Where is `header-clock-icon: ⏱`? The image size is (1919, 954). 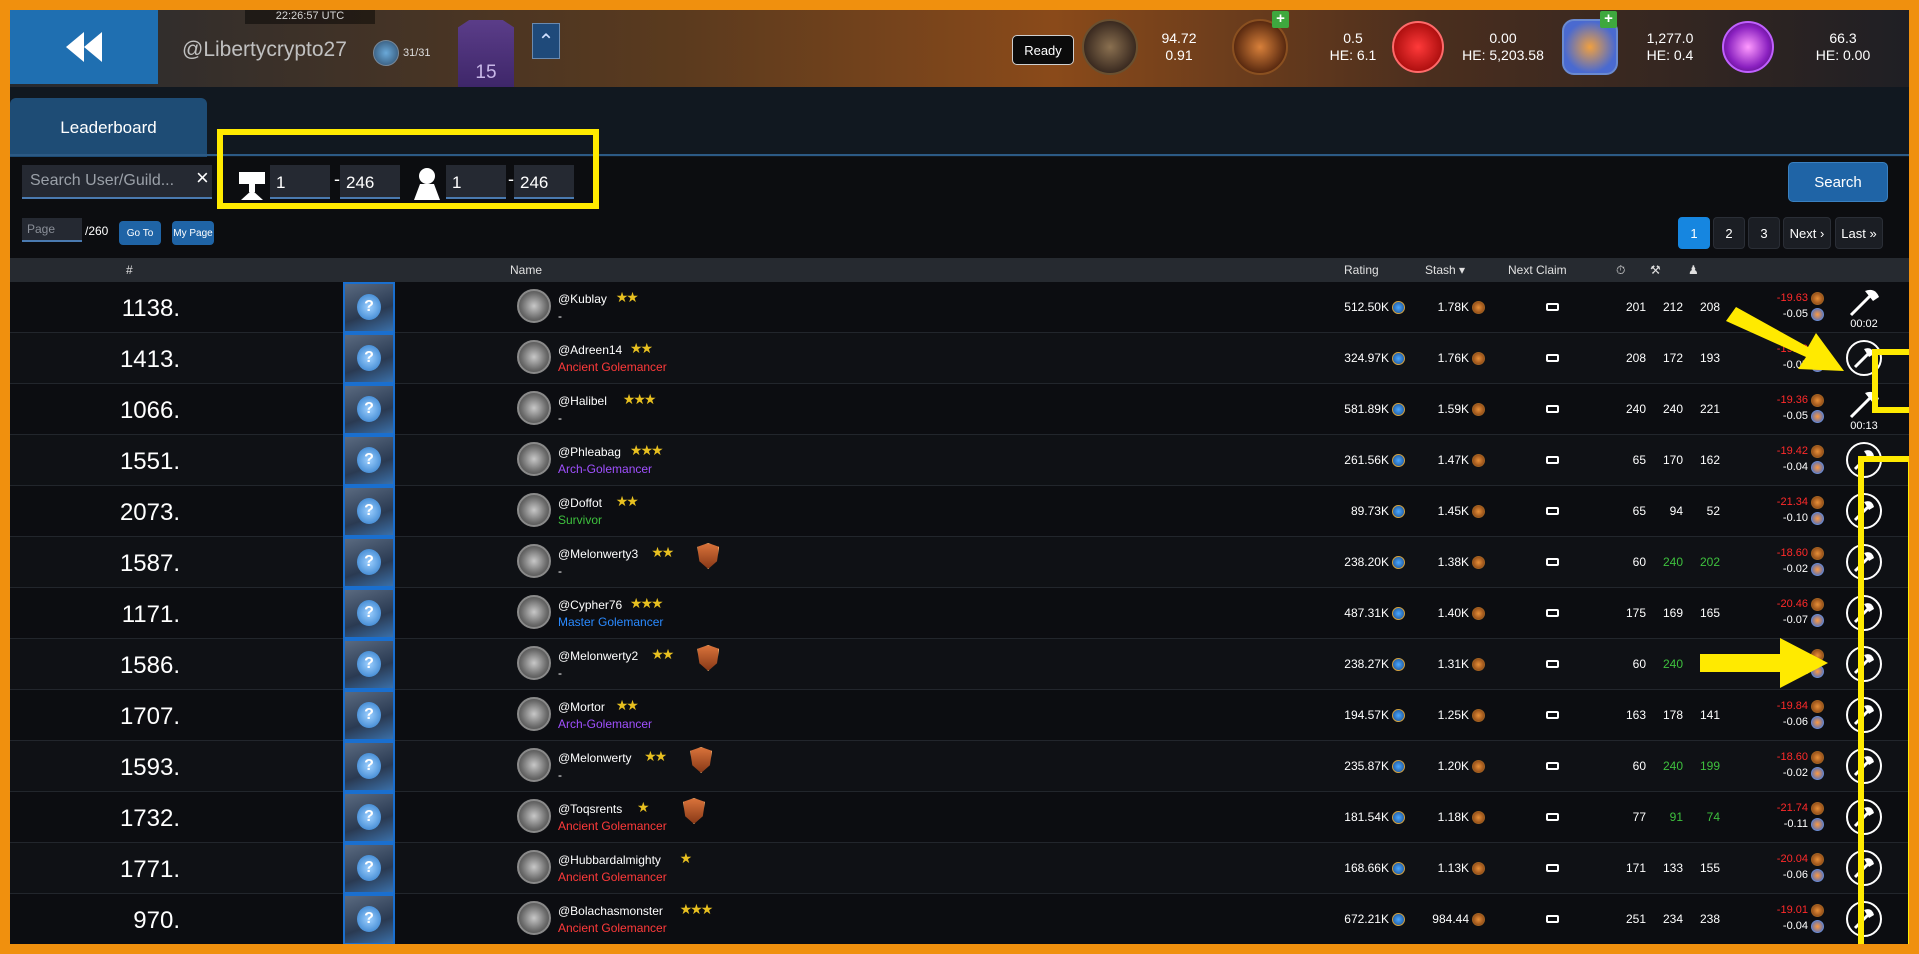
header-clock-icon: ⏱ is located at coordinates (1620, 270).